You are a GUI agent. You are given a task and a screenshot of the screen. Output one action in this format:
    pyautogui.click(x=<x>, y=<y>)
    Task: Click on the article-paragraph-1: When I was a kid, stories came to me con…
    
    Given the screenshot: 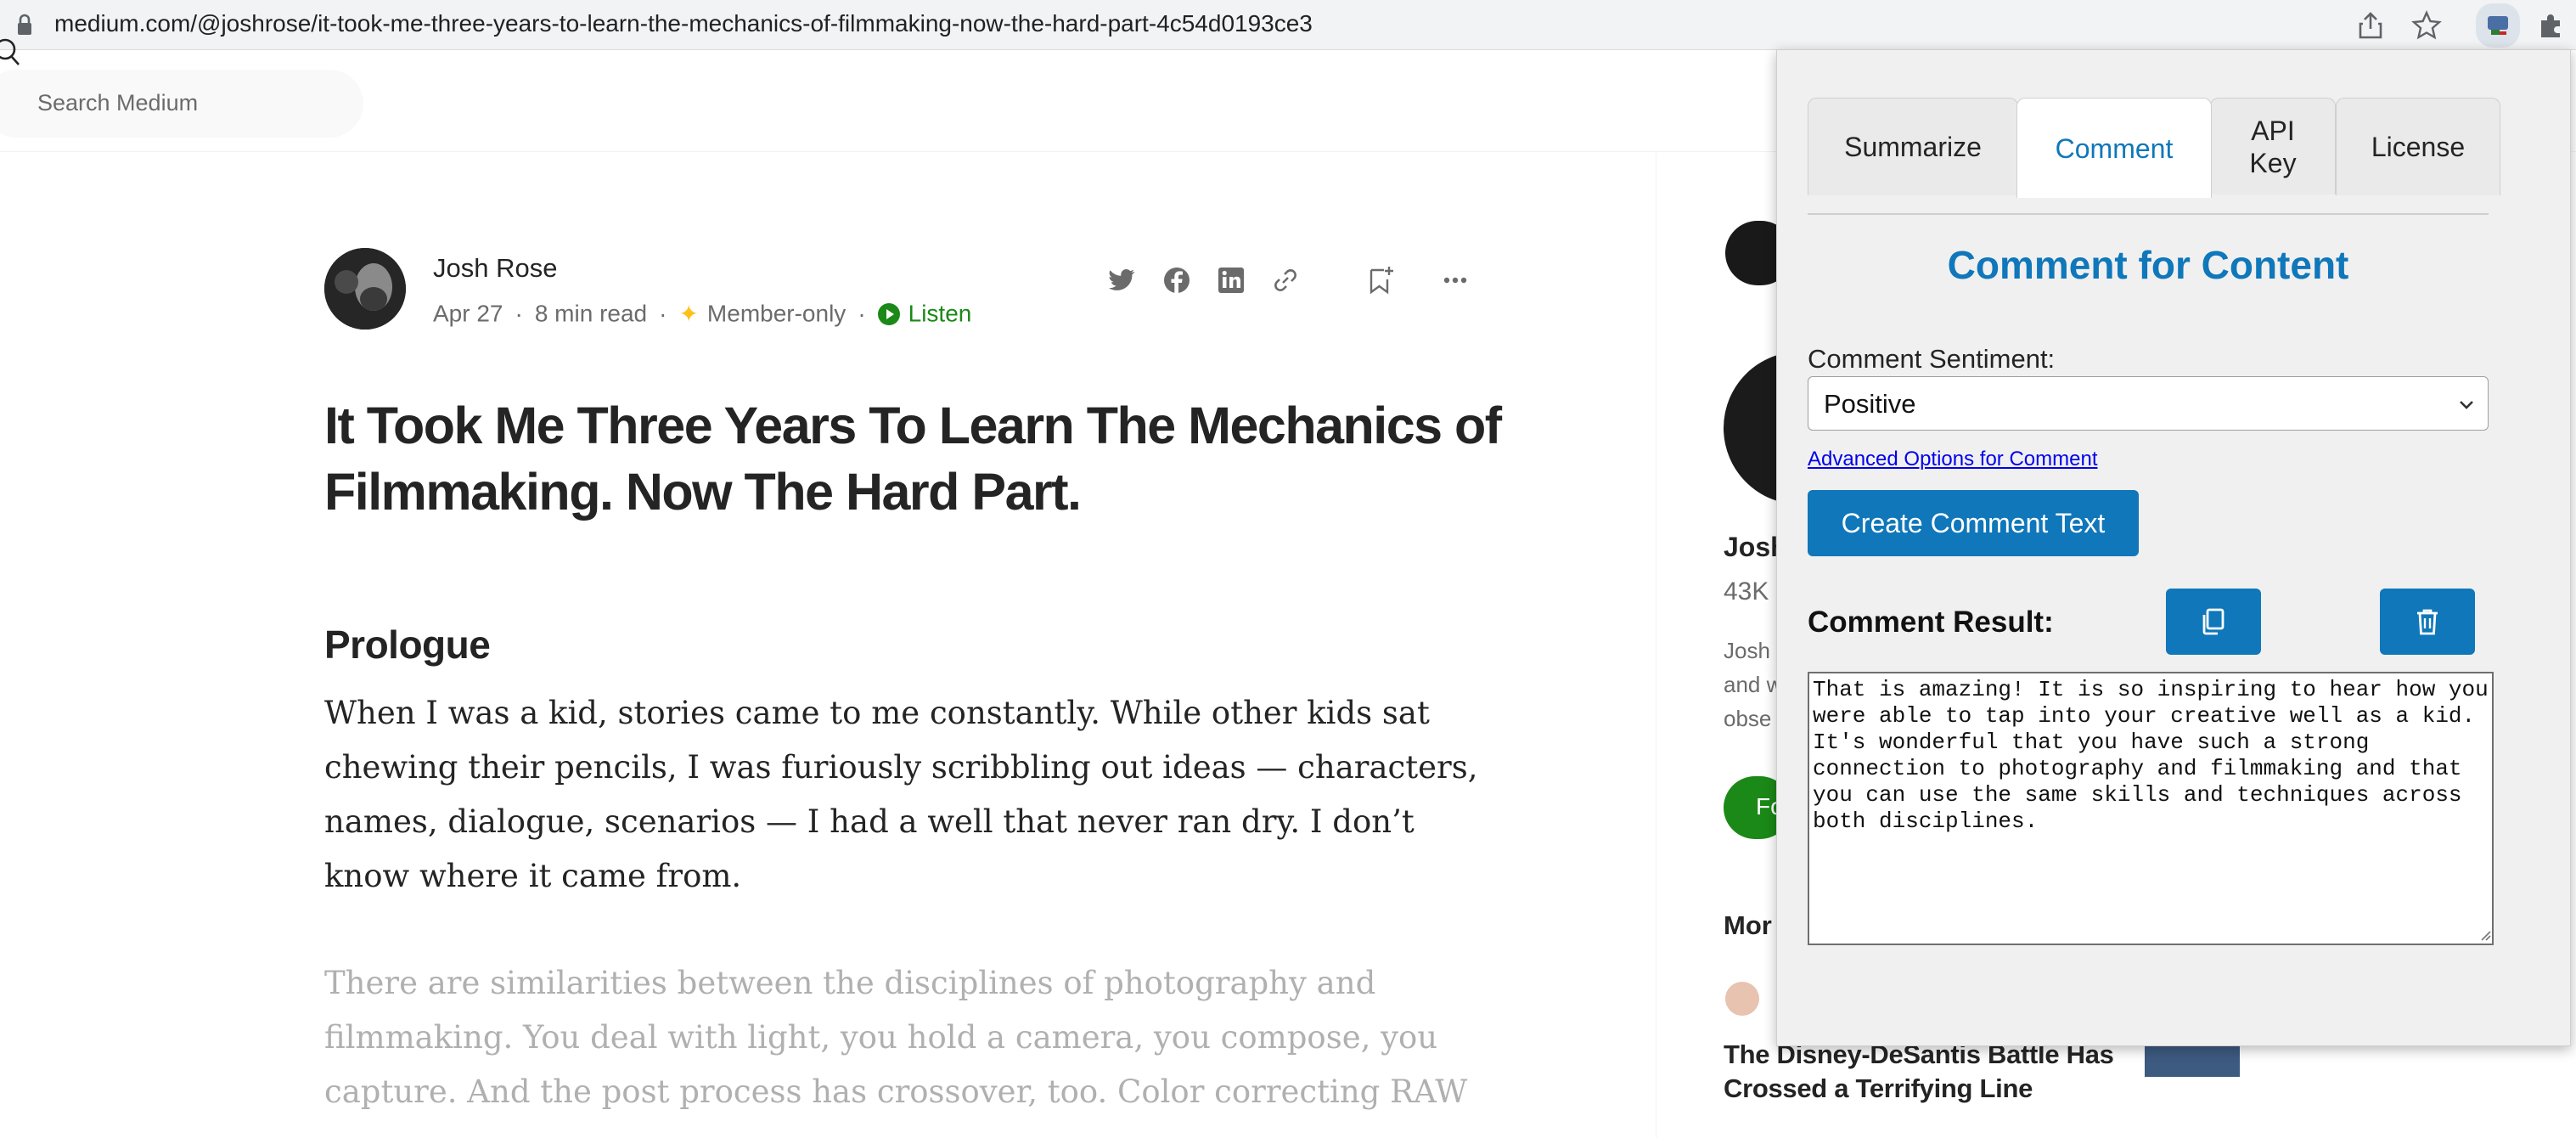 What is the action you would take?
    pyautogui.click(x=901, y=794)
    